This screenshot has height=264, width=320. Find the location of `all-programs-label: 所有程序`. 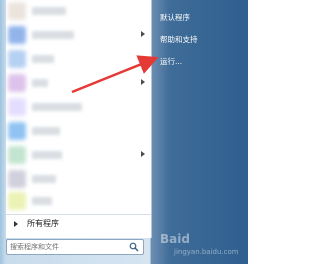

all-programs-label: 所有程序 is located at coordinates (43, 223).